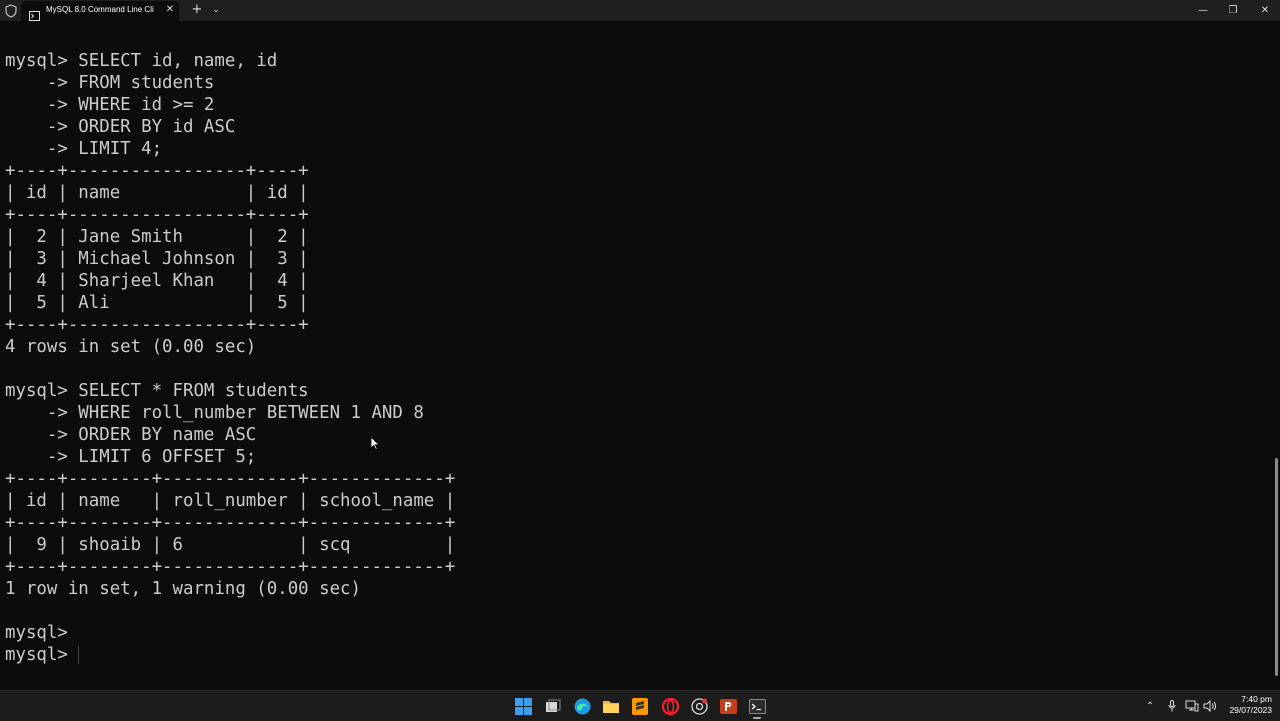 This screenshot has height=721, width=1280. I want to click on opera-button, so click(670, 706).